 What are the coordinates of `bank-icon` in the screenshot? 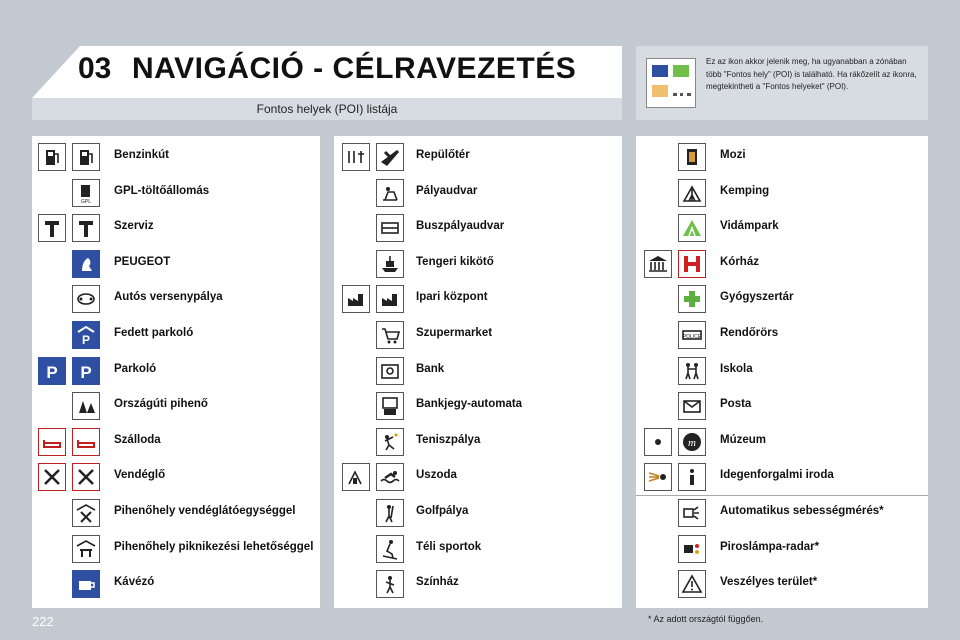 It's located at (390, 370).